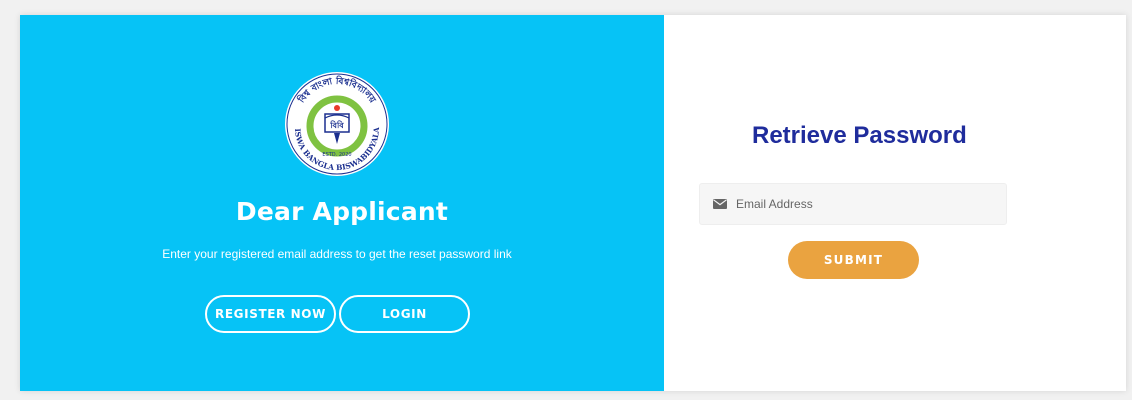 This screenshot has height=400, width=1132. What do you see at coordinates (866, 204) in the screenshot?
I see `email-input` at bounding box center [866, 204].